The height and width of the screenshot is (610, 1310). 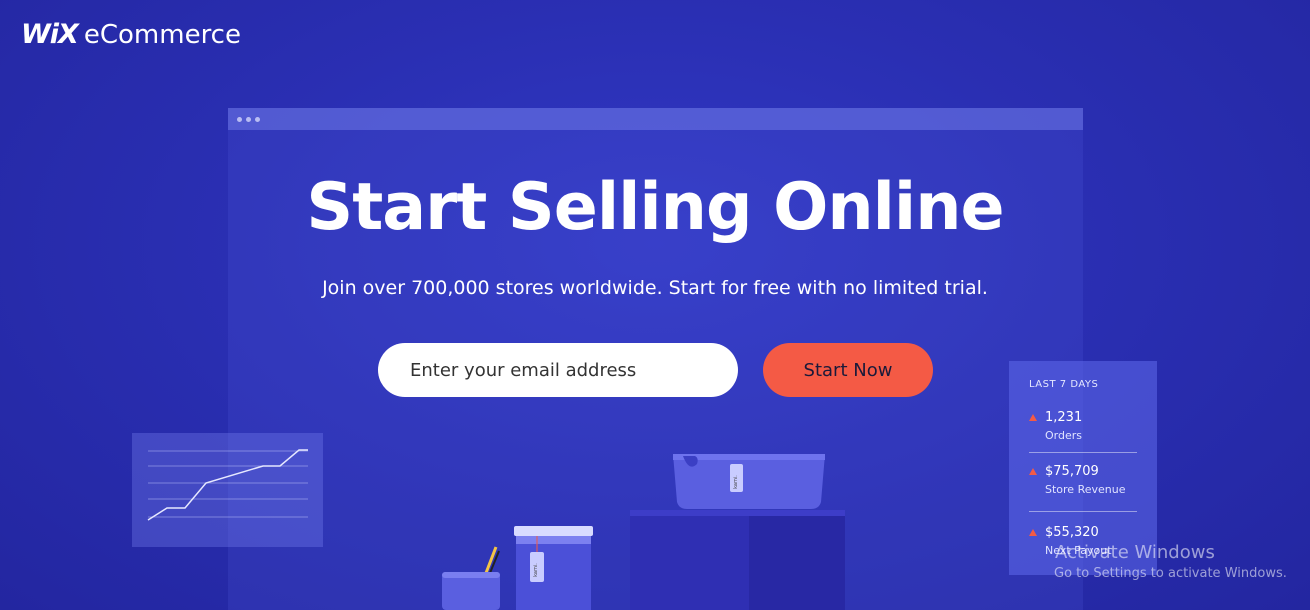 What do you see at coordinates (1064, 384) in the screenshot?
I see `stats-heading: LAST 7 DAYS` at bounding box center [1064, 384].